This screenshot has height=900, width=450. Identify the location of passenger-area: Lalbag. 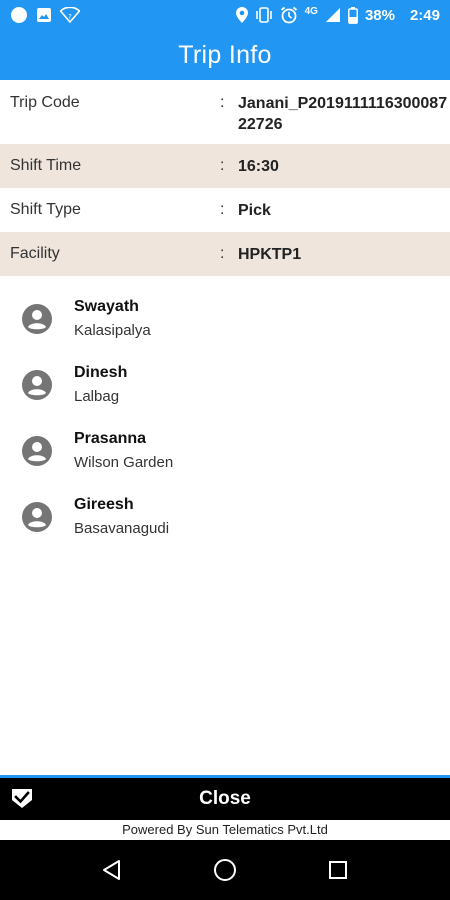
(97, 396).